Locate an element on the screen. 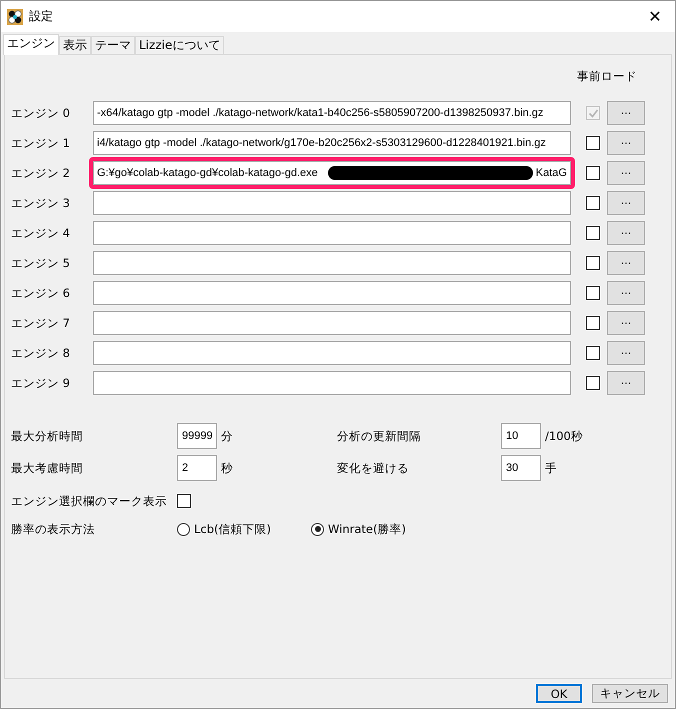 The image size is (676, 709). command-field: i4/katago gtp -model ./katago-network/g170e-b20c256x2-s5303129600-d1228401921.bin.gz is located at coordinates (332, 143).